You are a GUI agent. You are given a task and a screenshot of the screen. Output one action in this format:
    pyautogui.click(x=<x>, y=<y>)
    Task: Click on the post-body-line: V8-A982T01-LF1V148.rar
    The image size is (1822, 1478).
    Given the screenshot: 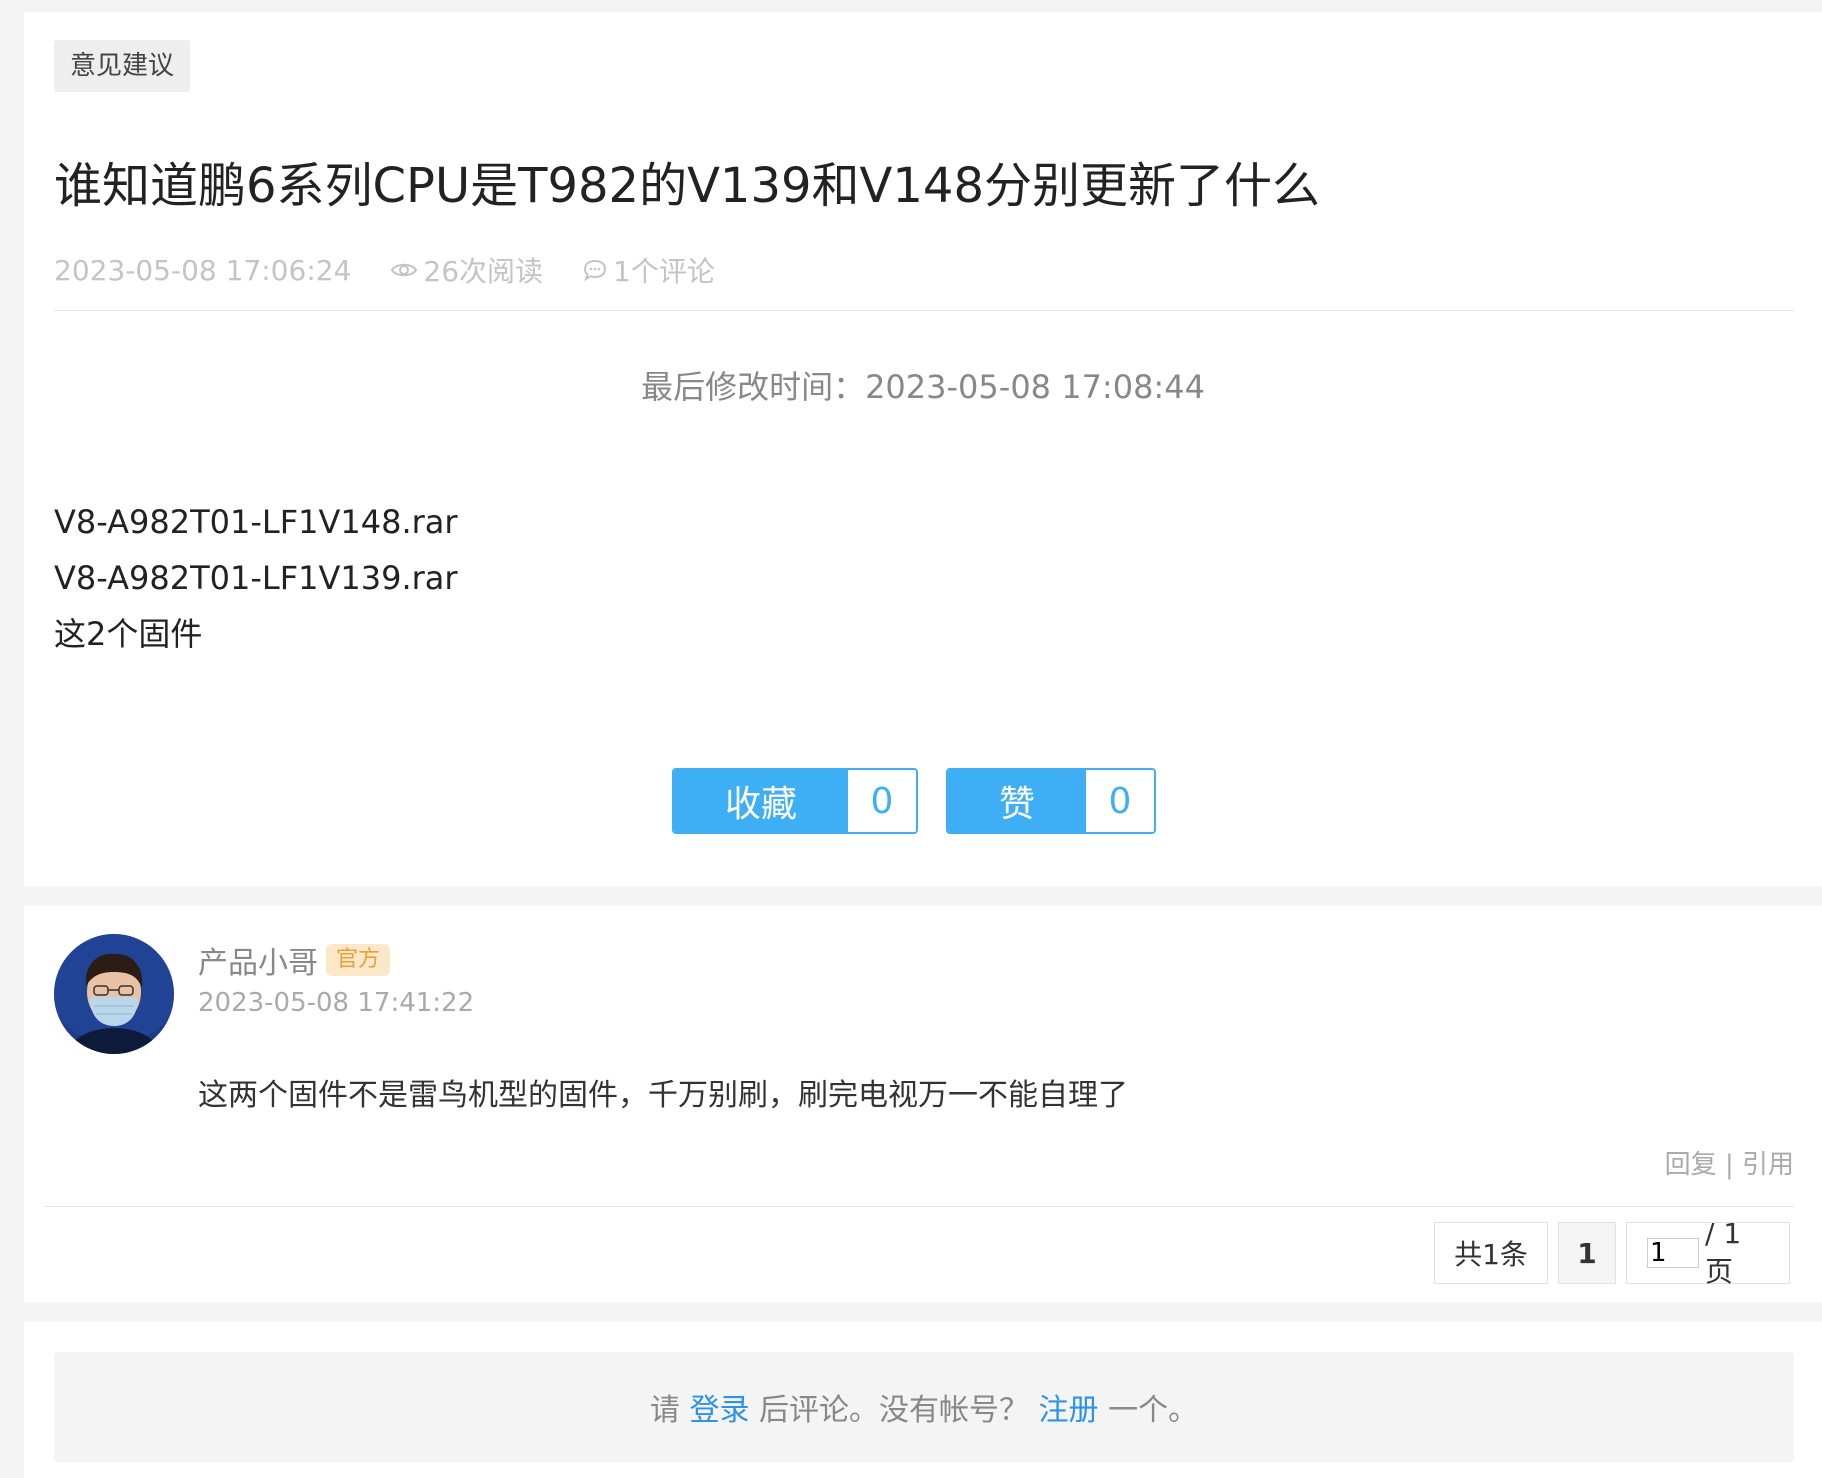 What is the action you would take?
    pyautogui.click(x=256, y=522)
    